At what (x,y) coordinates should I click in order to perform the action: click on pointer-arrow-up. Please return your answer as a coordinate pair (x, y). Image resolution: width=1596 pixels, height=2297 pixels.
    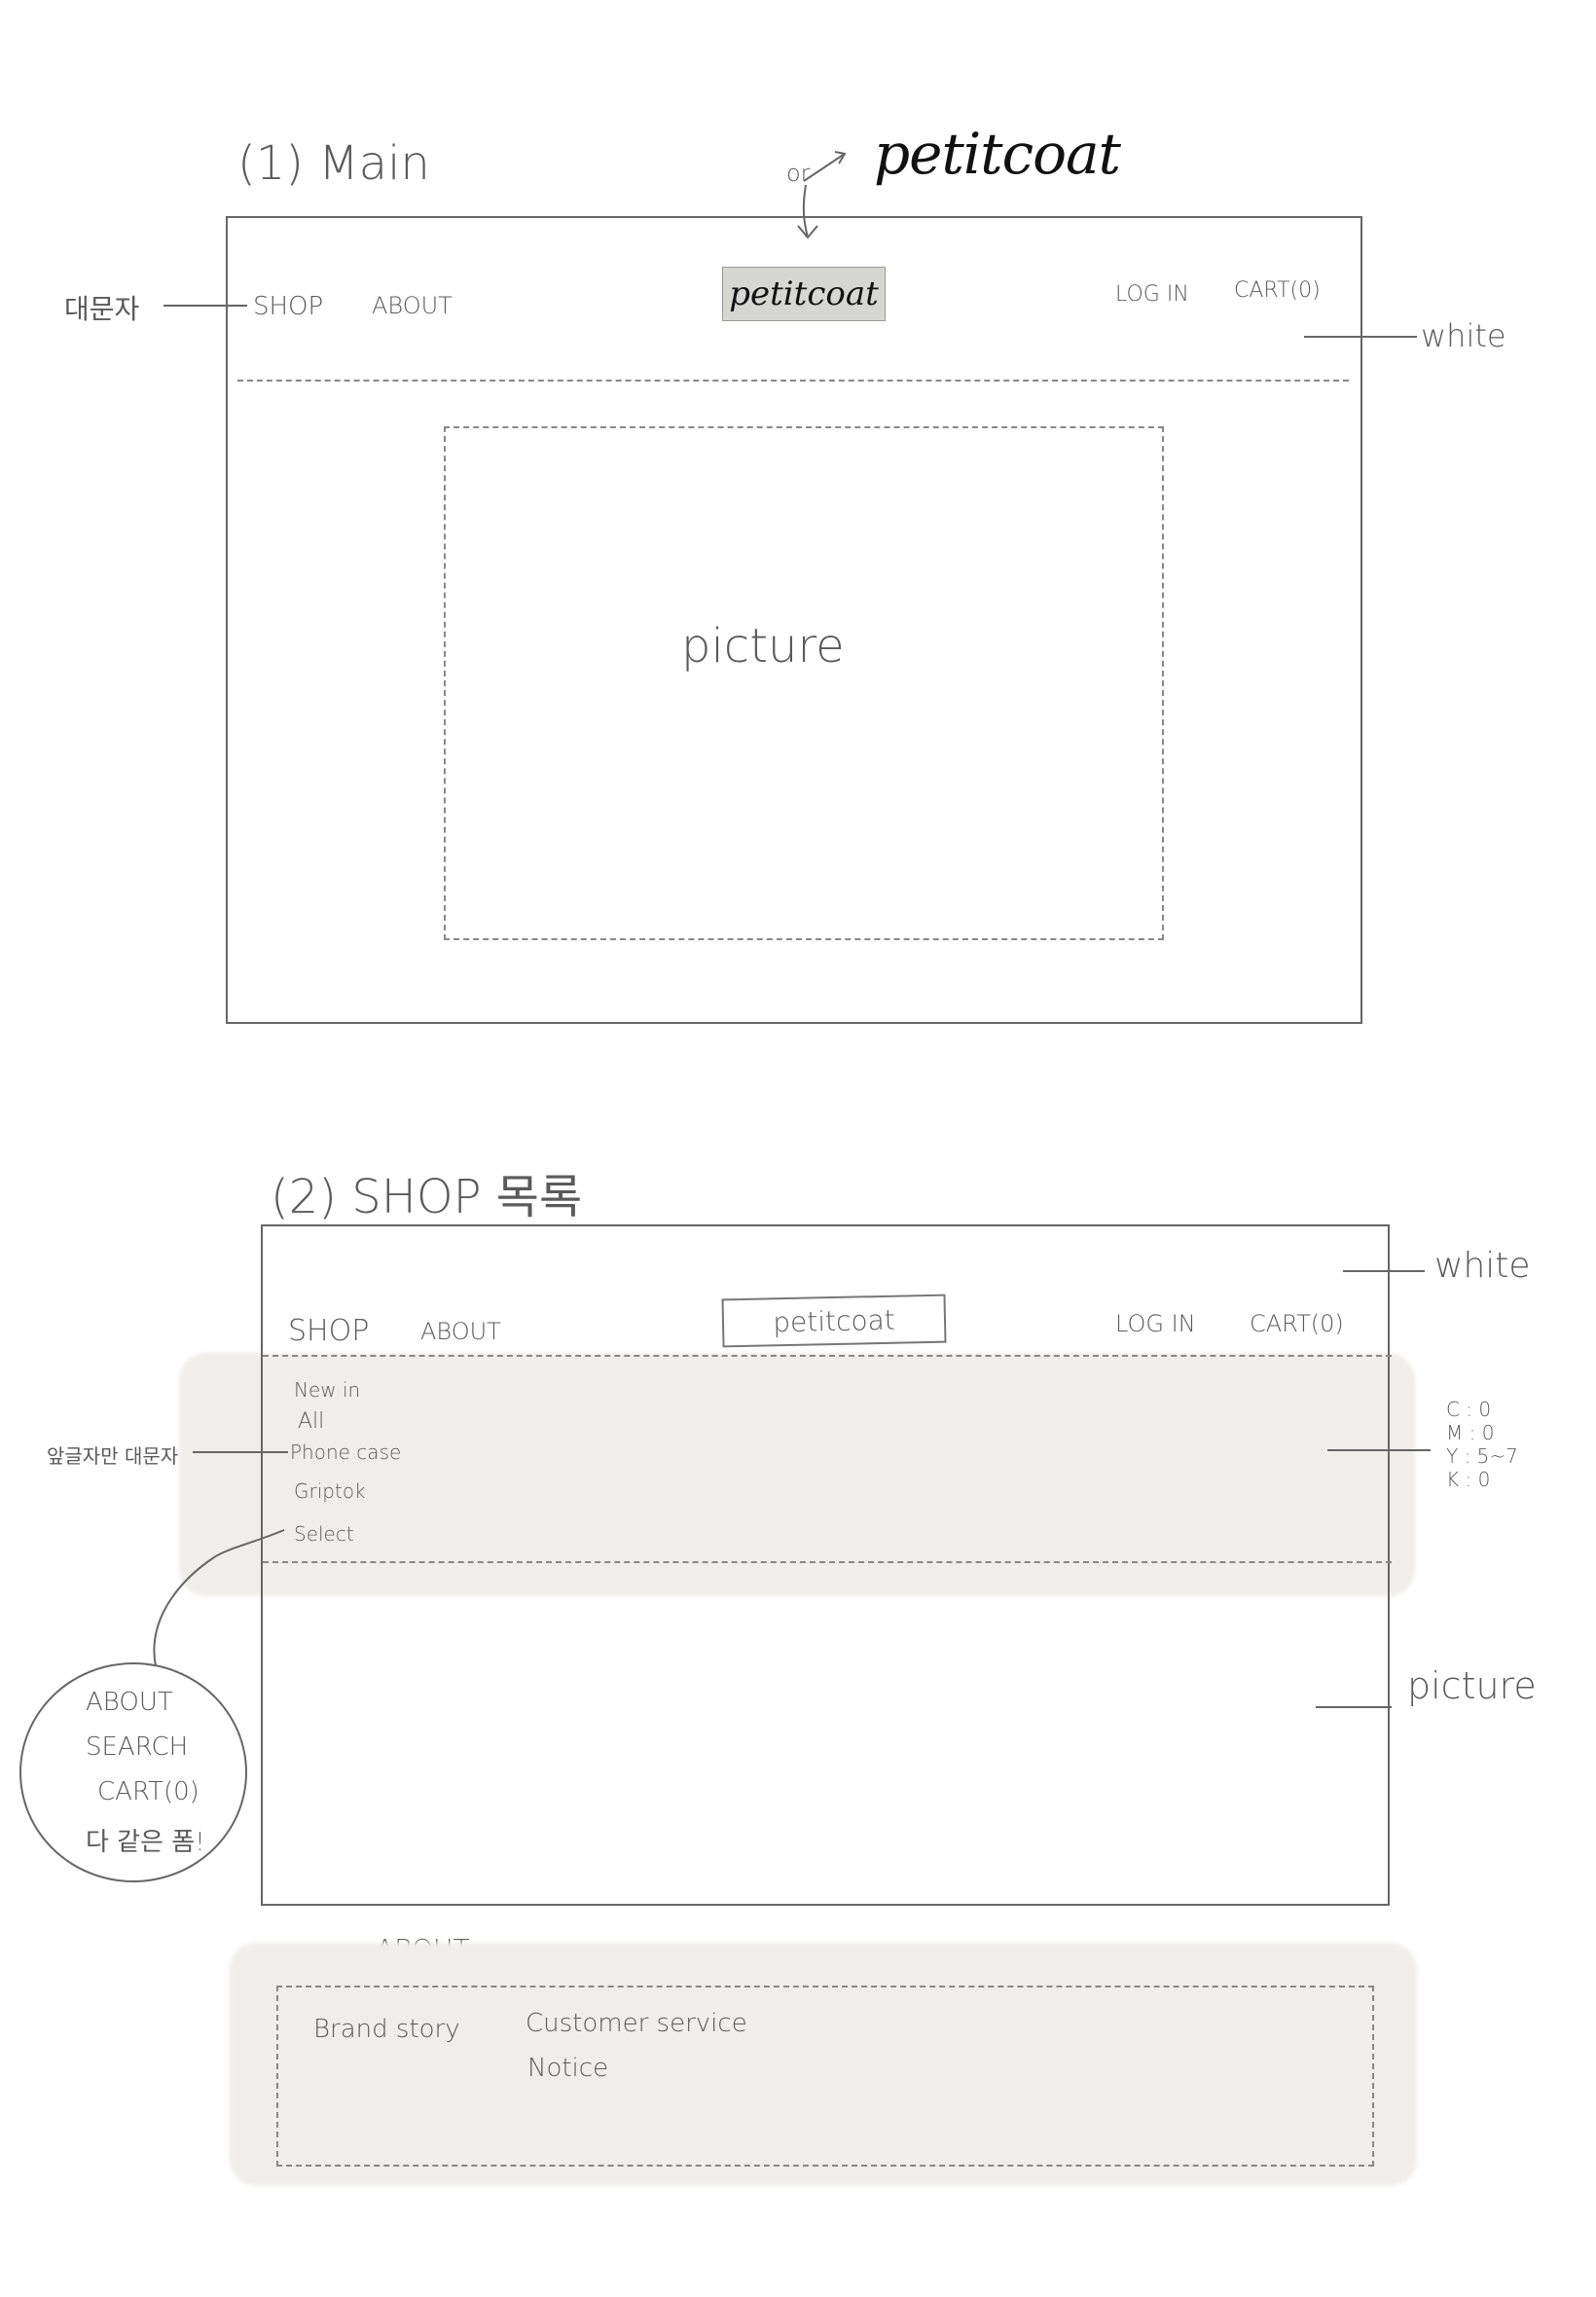
    Looking at the image, I should click on (825, 166).